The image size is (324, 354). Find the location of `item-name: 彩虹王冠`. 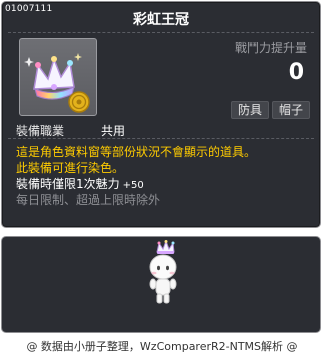

item-name: 彩虹王冠 is located at coordinates (161, 20).